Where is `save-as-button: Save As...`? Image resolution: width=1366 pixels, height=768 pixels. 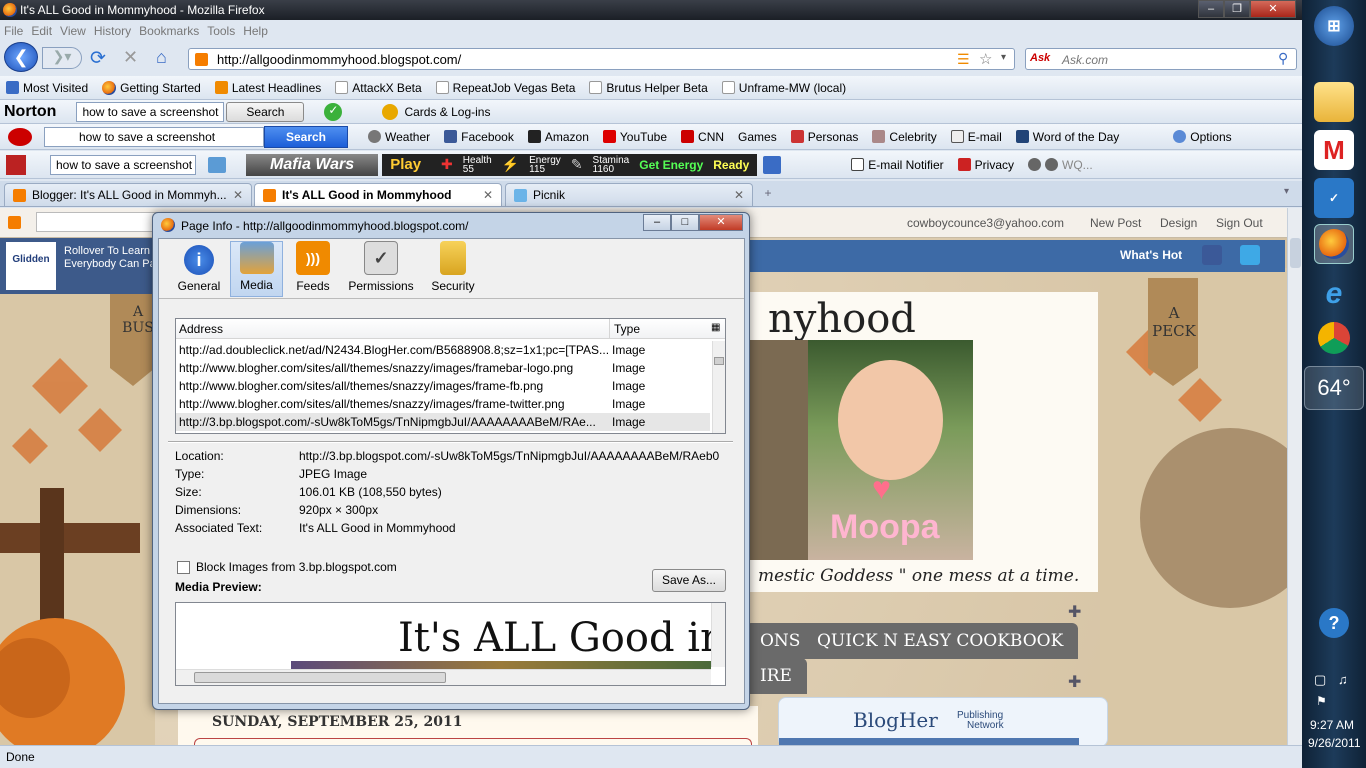
save-as-button: Save As... is located at coordinates (689, 580).